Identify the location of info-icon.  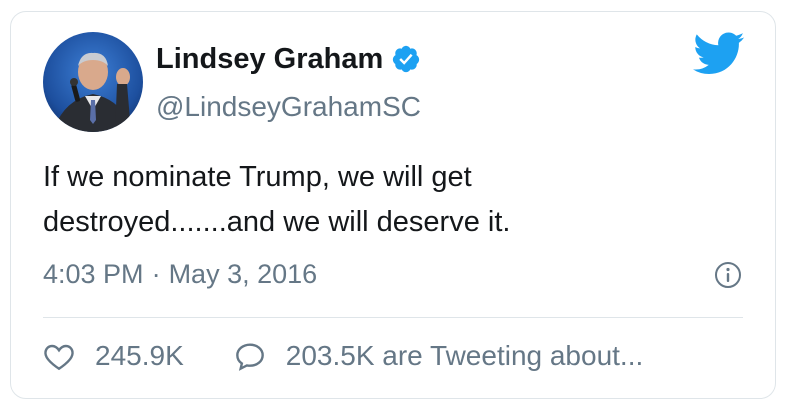
(728, 275).